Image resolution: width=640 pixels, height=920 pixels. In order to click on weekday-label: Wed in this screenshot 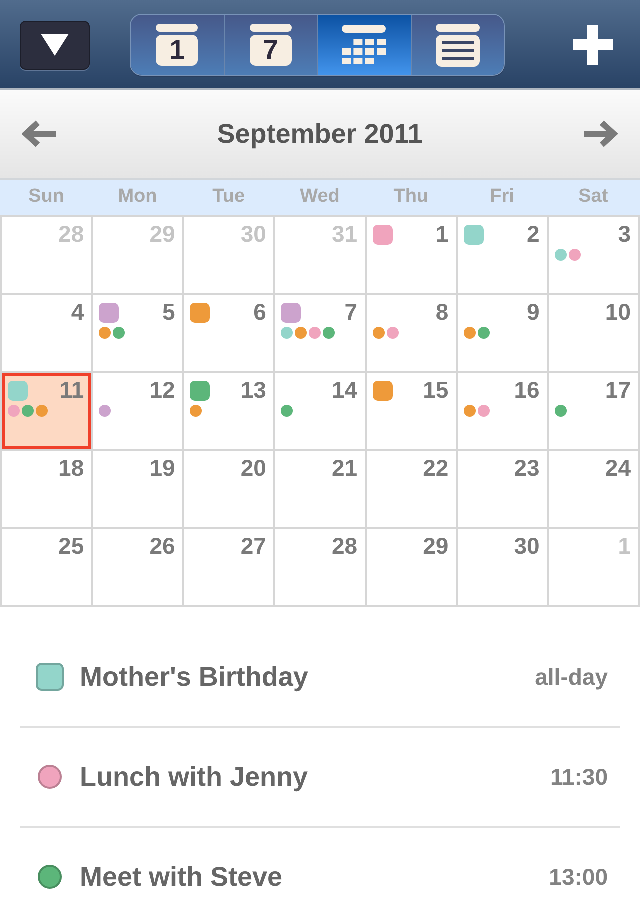, I will do `click(320, 197)`.